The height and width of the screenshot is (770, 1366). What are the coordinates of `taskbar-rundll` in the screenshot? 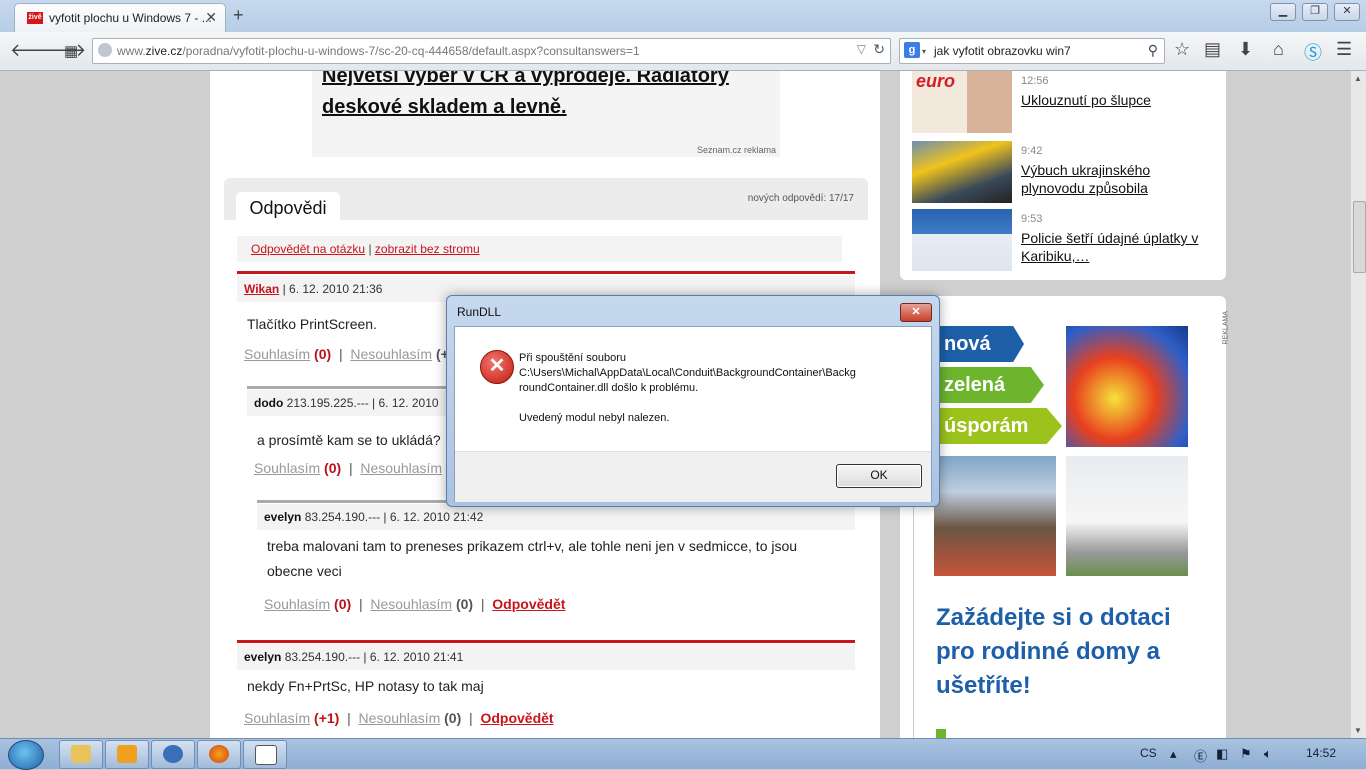 It's located at (265, 754).